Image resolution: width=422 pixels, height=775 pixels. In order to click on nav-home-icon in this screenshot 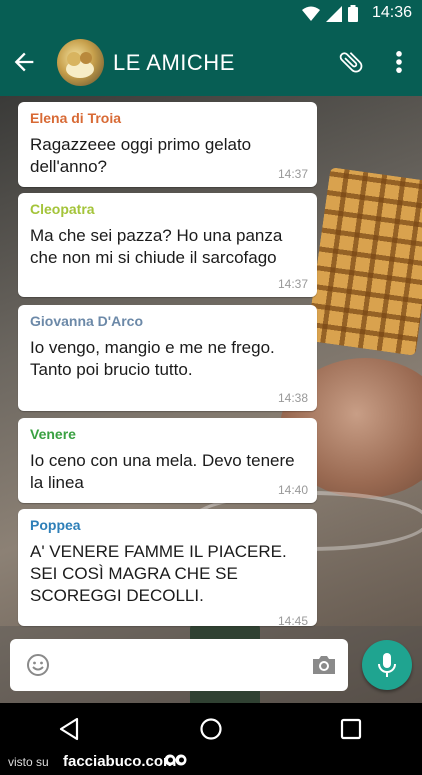, I will do `click(211, 729)`.